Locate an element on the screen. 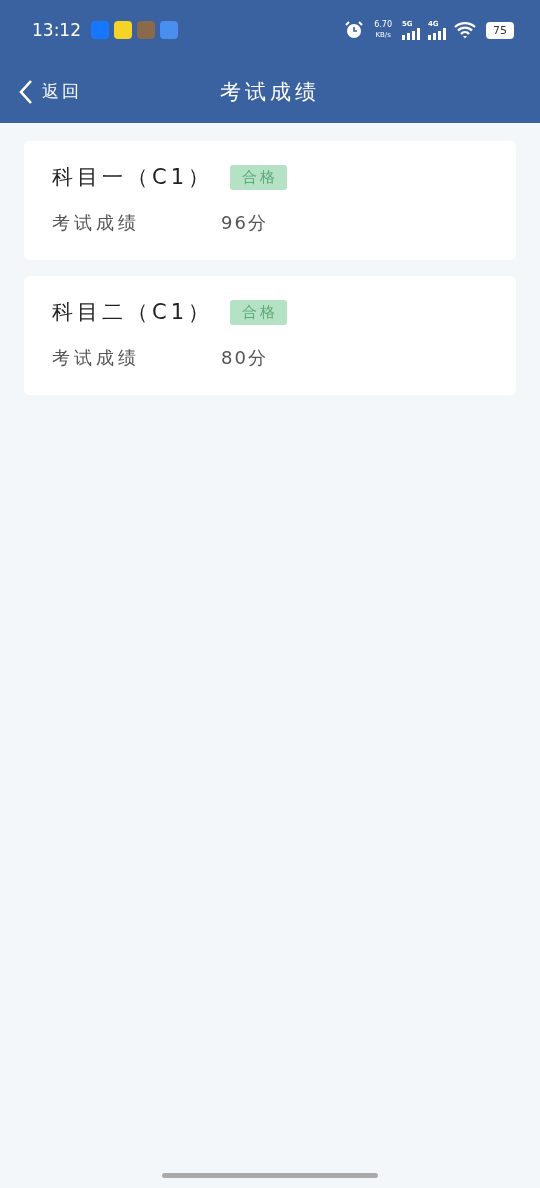 The image size is (540, 1188). wifi-icon is located at coordinates (465, 30).